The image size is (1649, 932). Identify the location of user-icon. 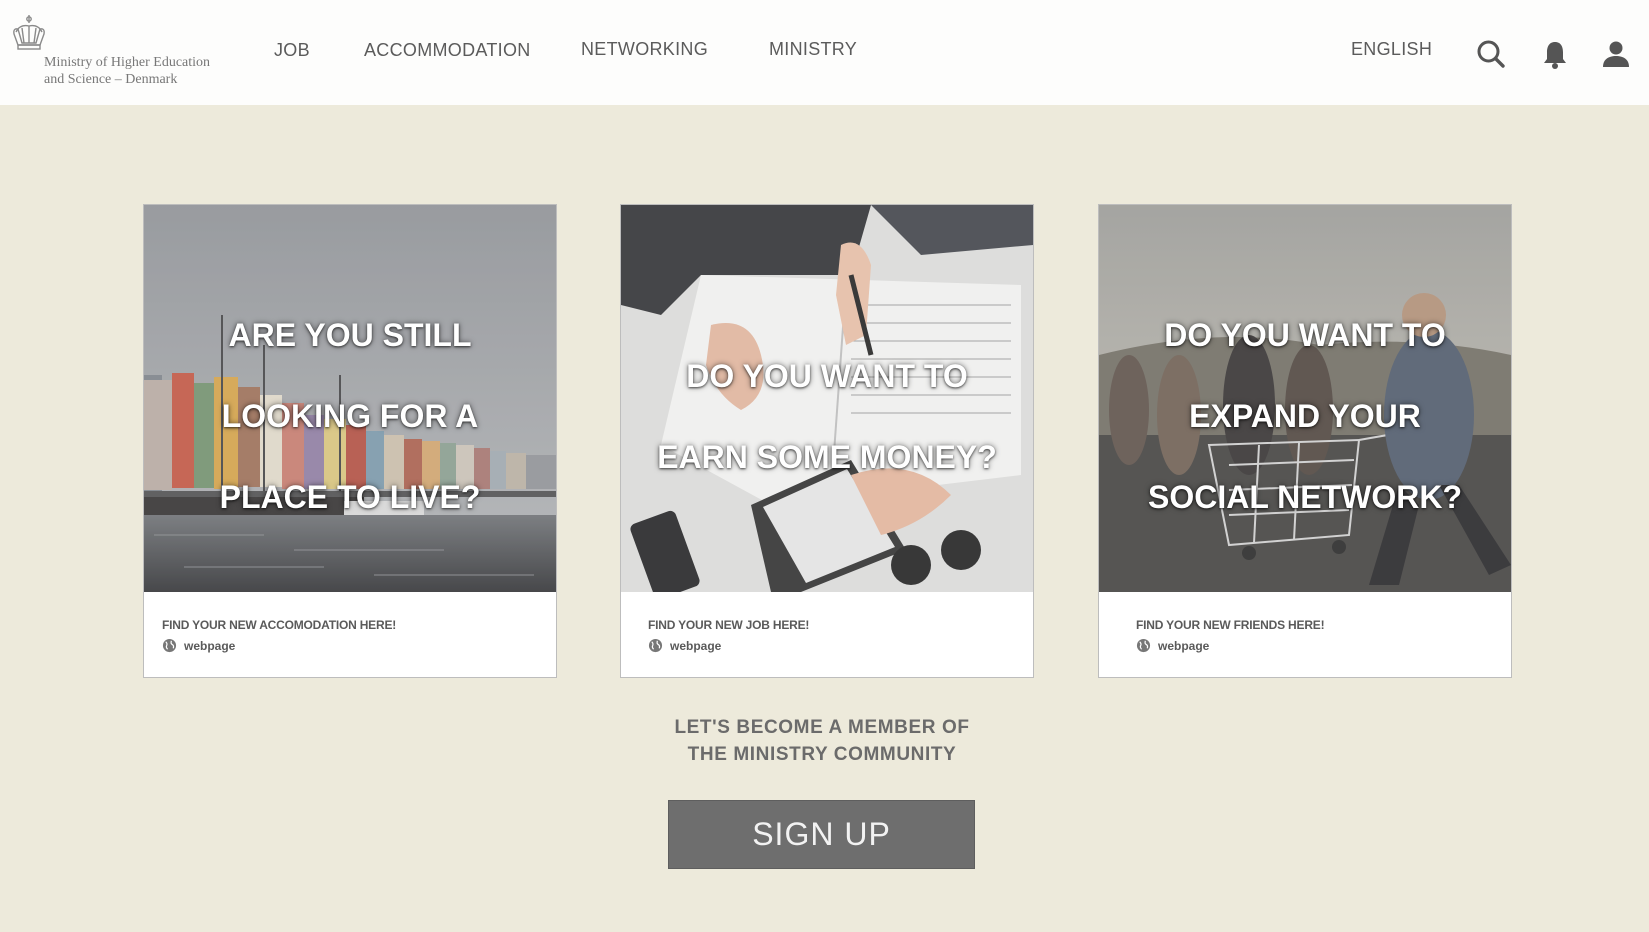
(1616, 54).